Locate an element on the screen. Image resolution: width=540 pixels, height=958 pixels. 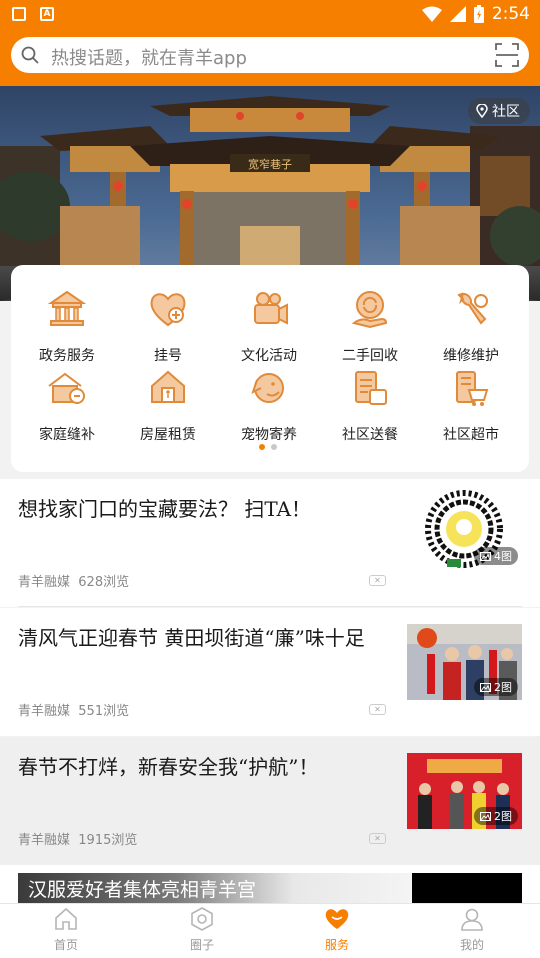
news-views: 551浏览 is located at coordinates (104, 711).